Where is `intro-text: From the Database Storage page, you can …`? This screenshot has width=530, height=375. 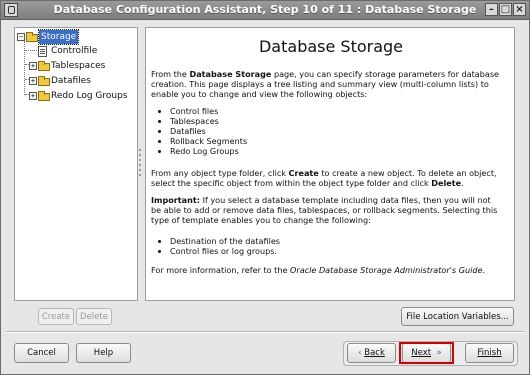
intro-text: From the Database Storage page, you can … is located at coordinates (325, 84).